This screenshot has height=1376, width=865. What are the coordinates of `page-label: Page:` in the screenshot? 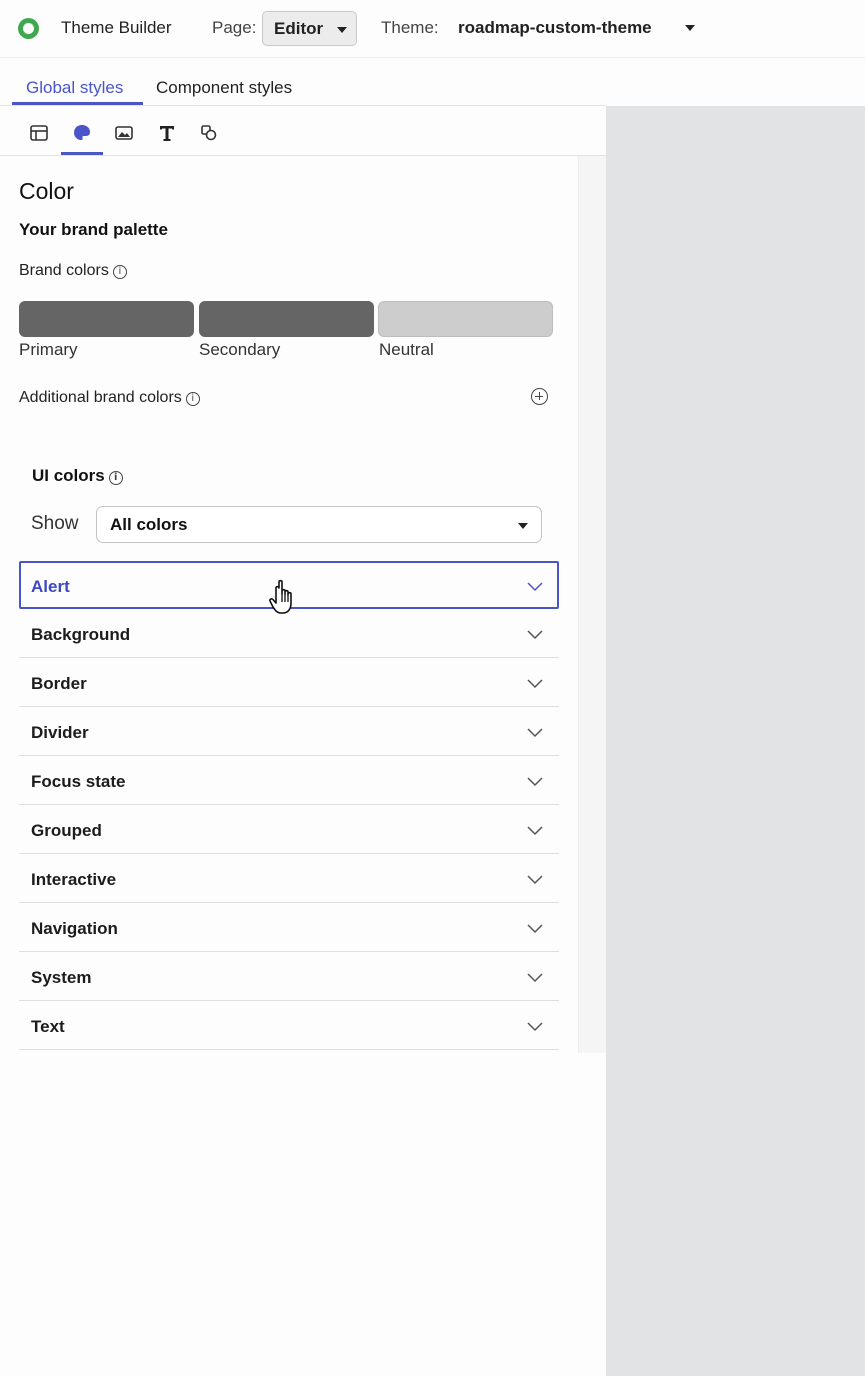 It's located at (234, 27).